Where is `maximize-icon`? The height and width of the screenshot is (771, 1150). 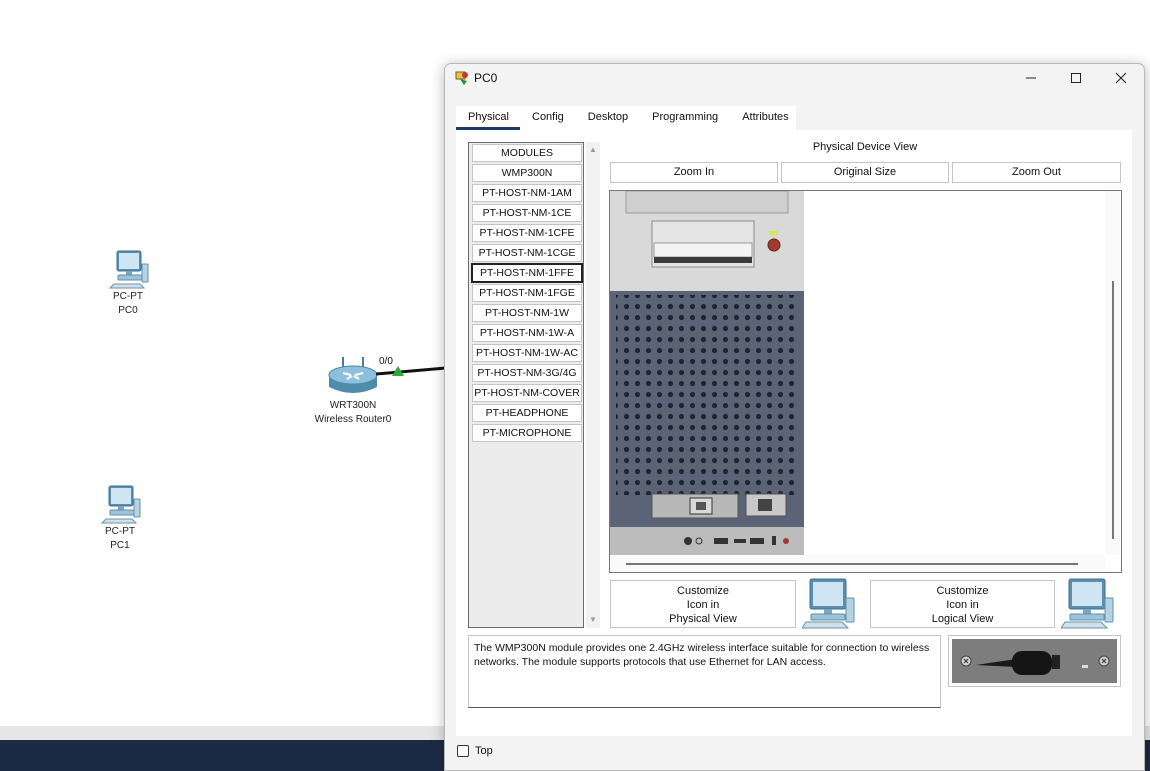
maximize-icon is located at coordinates (1076, 78).